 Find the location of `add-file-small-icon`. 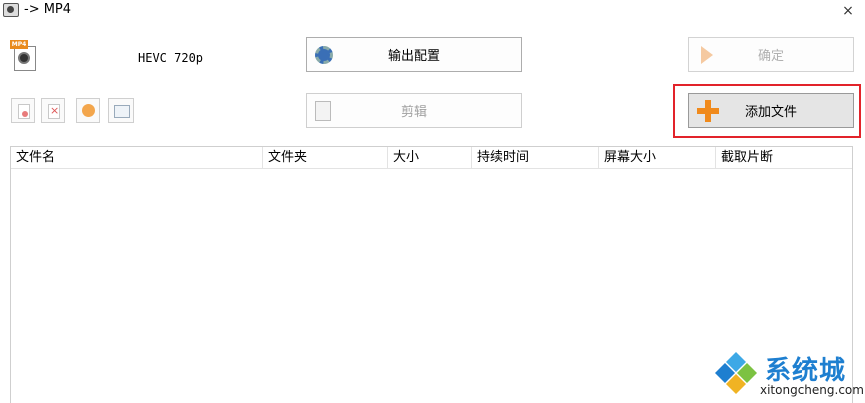

add-file-small-icon is located at coordinates (25, 114).